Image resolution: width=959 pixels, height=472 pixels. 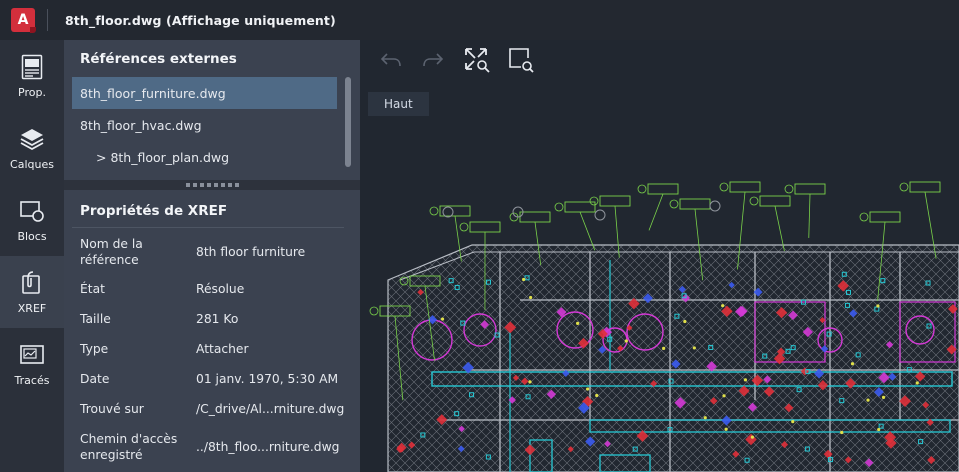 What do you see at coordinates (208, 227) in the screenshot?
I see `properties-divider` at bounding box center [208, 227].